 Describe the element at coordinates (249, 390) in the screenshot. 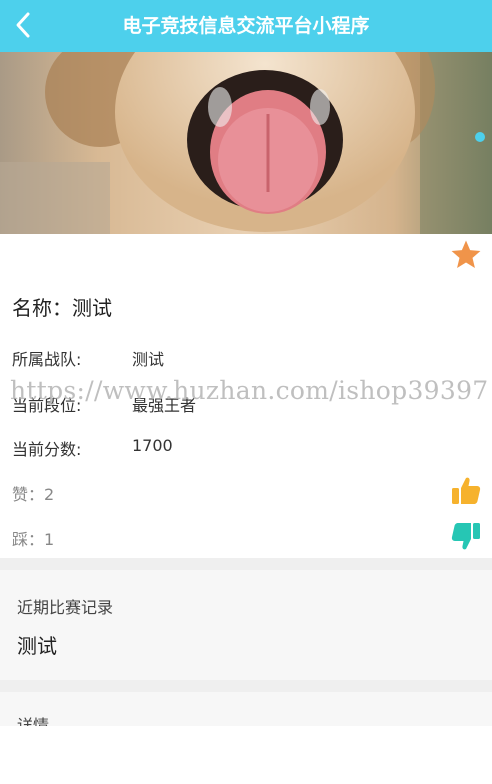

I see `watermark-text: https://www.huzhan.com/ishop39397` at that location.